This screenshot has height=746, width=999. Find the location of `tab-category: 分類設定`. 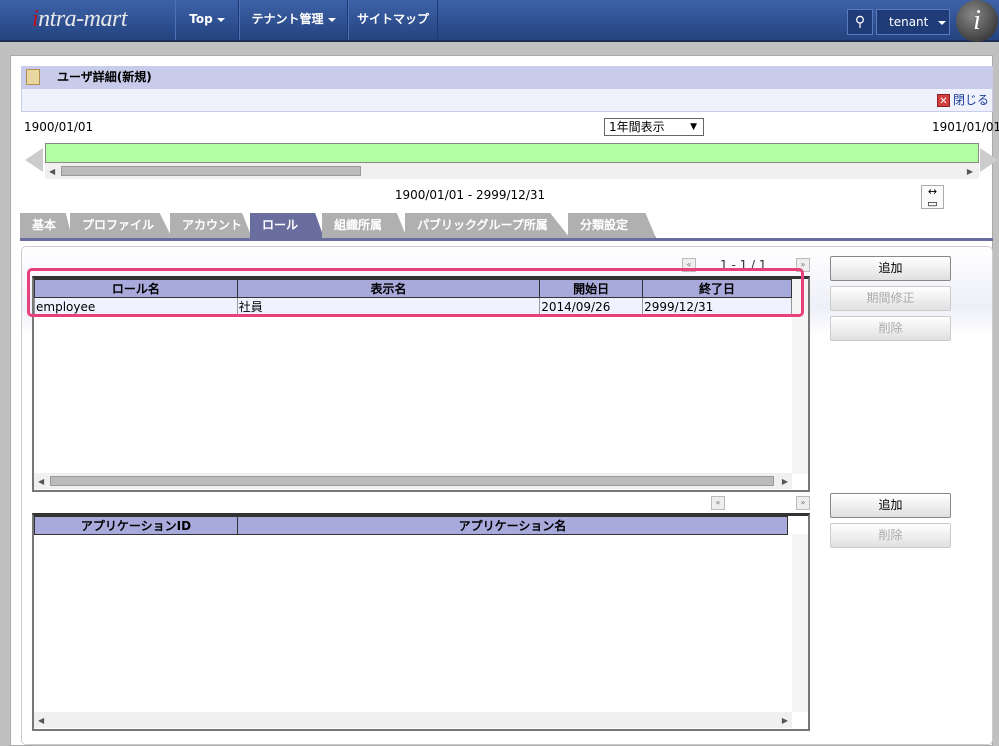

tab-category: 分類設定 is located at coordinates (612, 225).